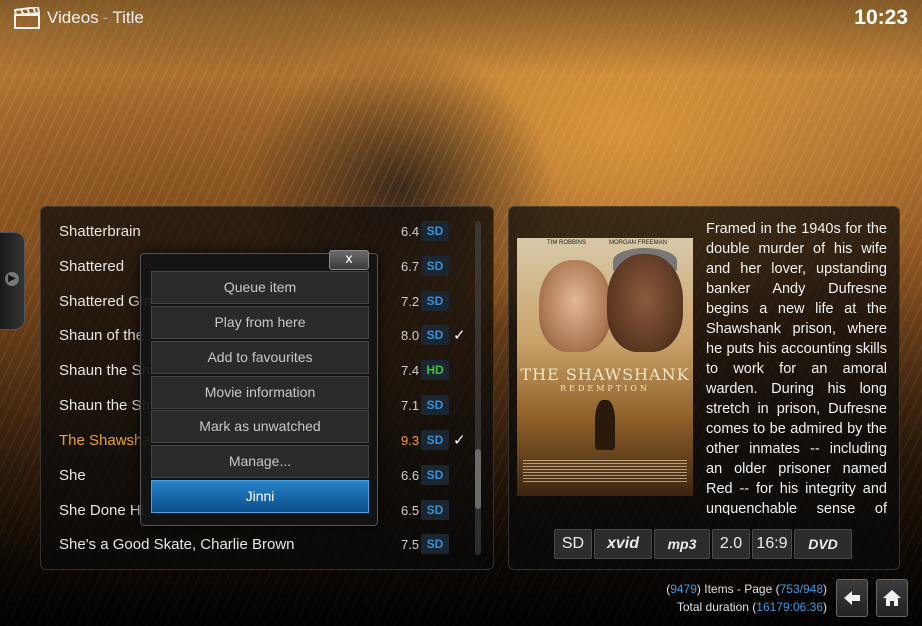  Describe the element at coordinates (27, 18) in the screenshot. I see `clapperboard-icon` at that location.